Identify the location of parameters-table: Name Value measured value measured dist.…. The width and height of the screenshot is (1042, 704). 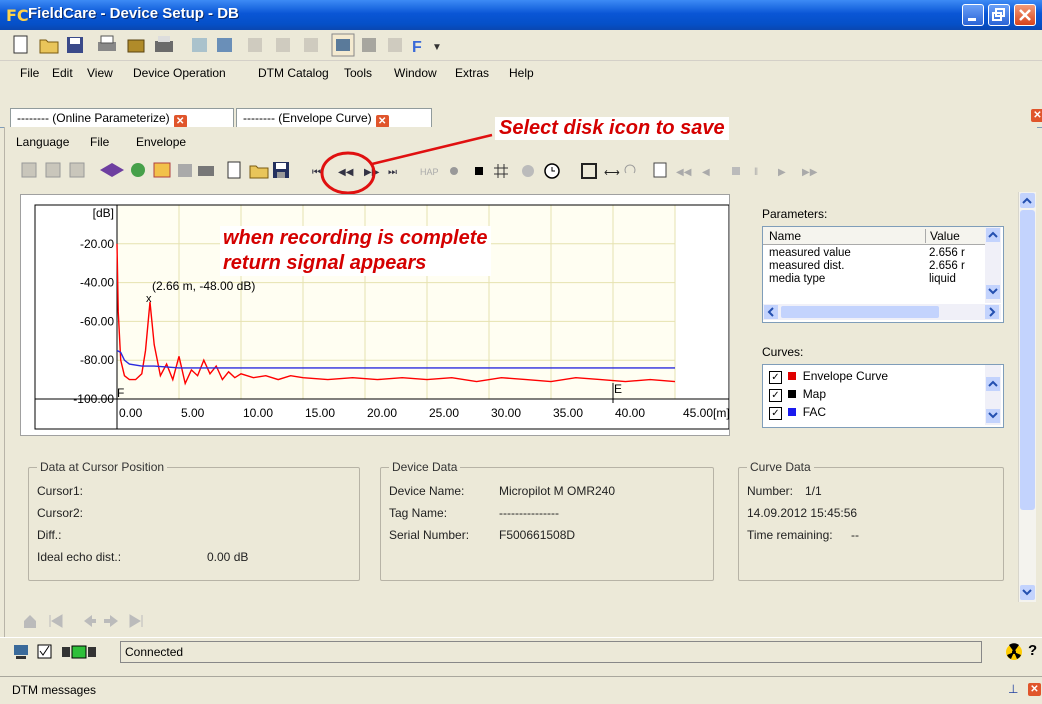
(883, 274).